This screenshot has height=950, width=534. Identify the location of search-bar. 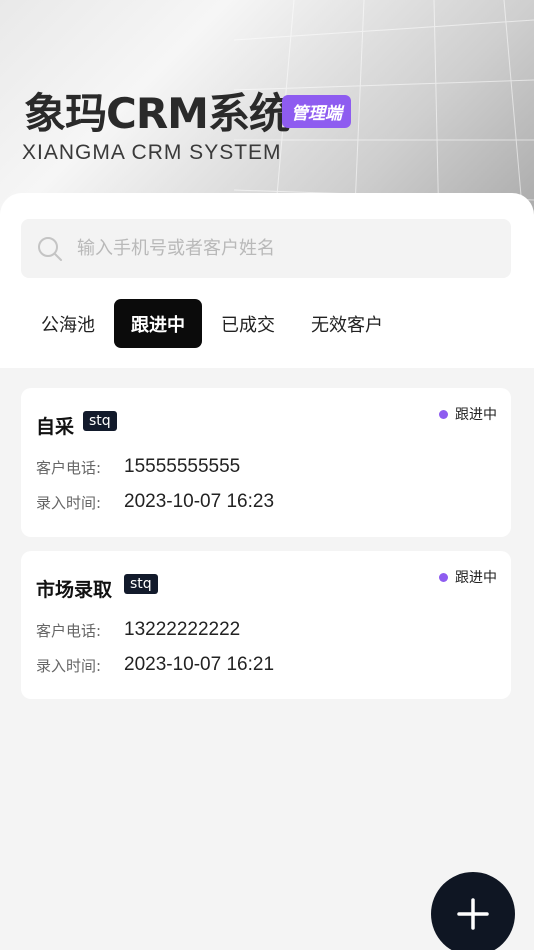
(266, 248).